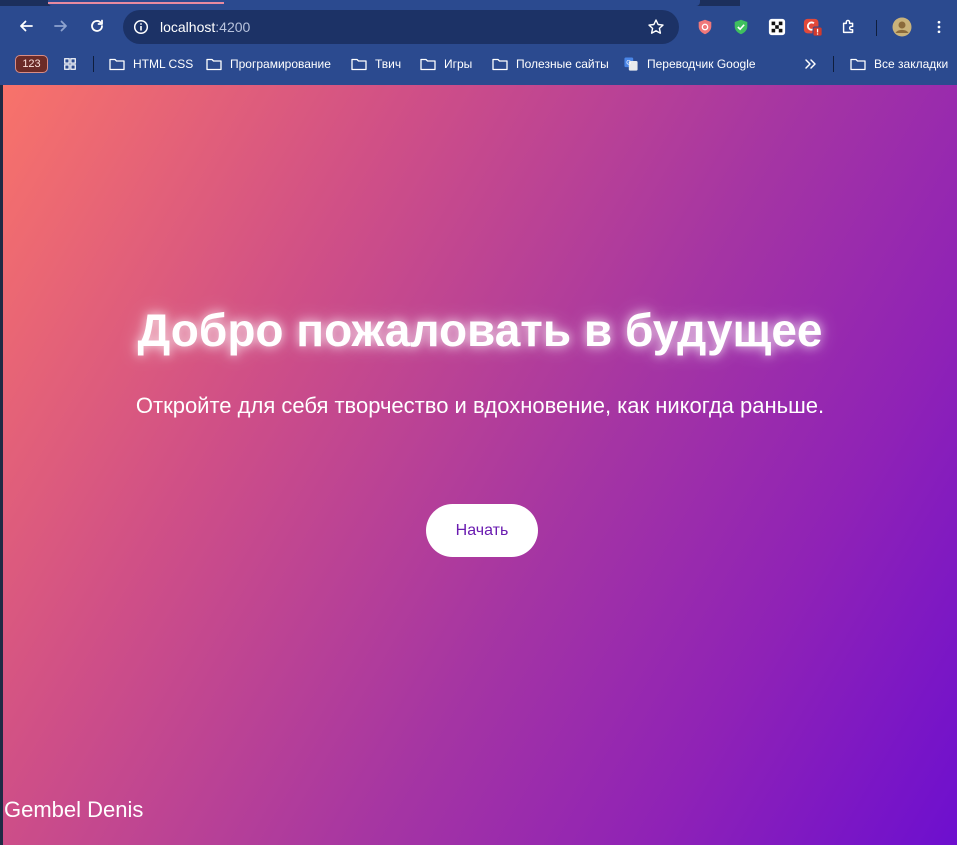 This screenshot has width=957, height=845. Describe the element at coordinates (136, 3) in the screenshot. I see `tab-loading-indicator` at that location.